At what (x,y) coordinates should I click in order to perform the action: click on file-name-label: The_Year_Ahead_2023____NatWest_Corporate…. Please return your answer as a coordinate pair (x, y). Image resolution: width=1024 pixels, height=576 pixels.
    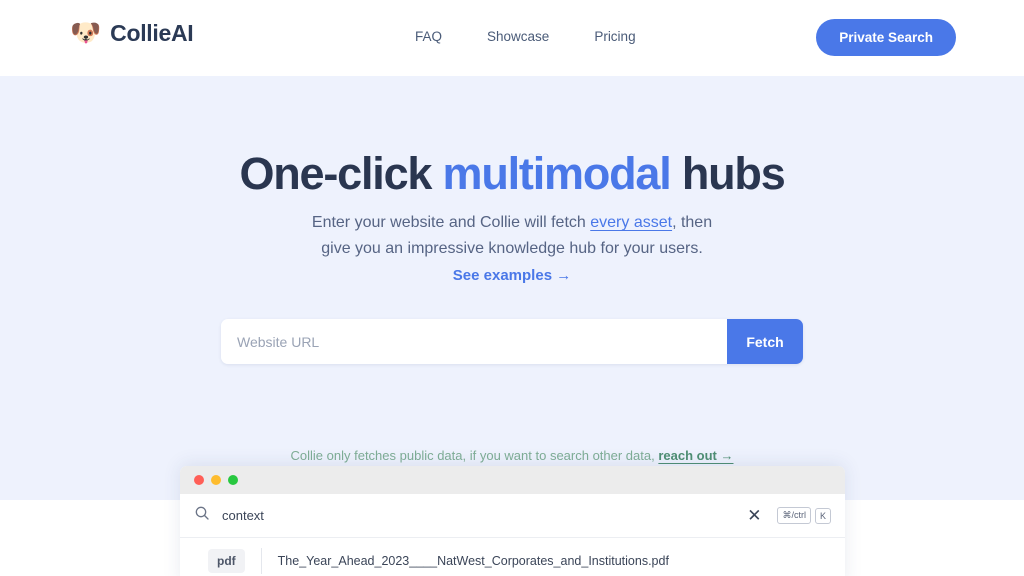
    Looking at the image, I should click on (473, 561).